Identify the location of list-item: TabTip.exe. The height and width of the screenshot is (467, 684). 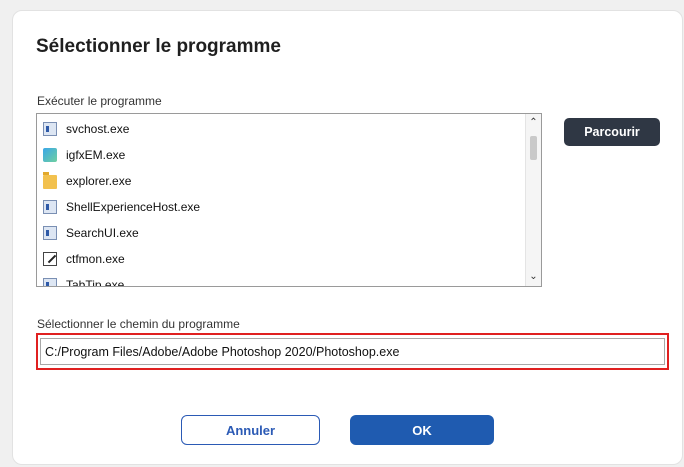
(281, 279).